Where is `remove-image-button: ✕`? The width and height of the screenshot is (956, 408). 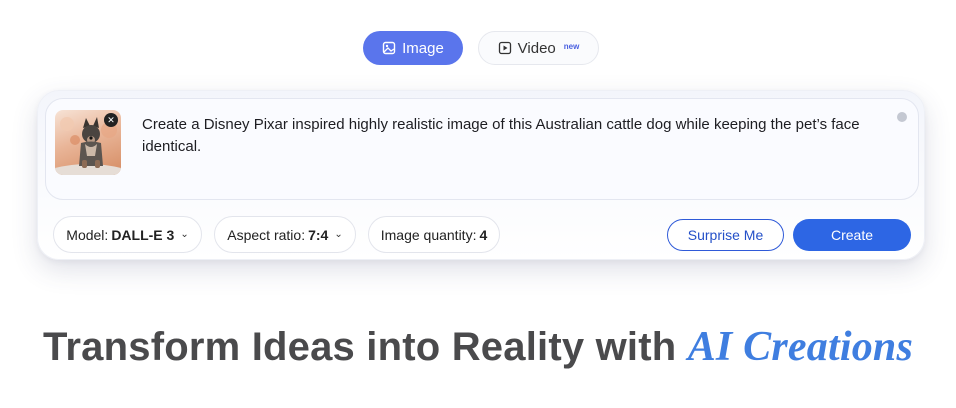 remove-image-button: ✕ is located at coordinates (111, 120).